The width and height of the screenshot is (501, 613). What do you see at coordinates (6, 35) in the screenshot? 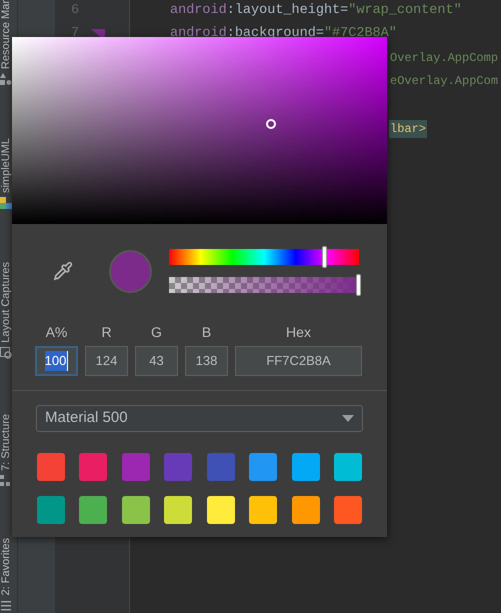
I see `tool-window-tab: Resource Mar` at bounding box center [6, 35].